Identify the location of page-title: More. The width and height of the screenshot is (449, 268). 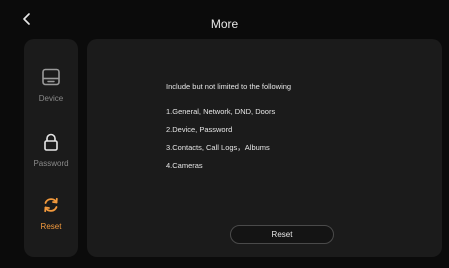
(224, 24).